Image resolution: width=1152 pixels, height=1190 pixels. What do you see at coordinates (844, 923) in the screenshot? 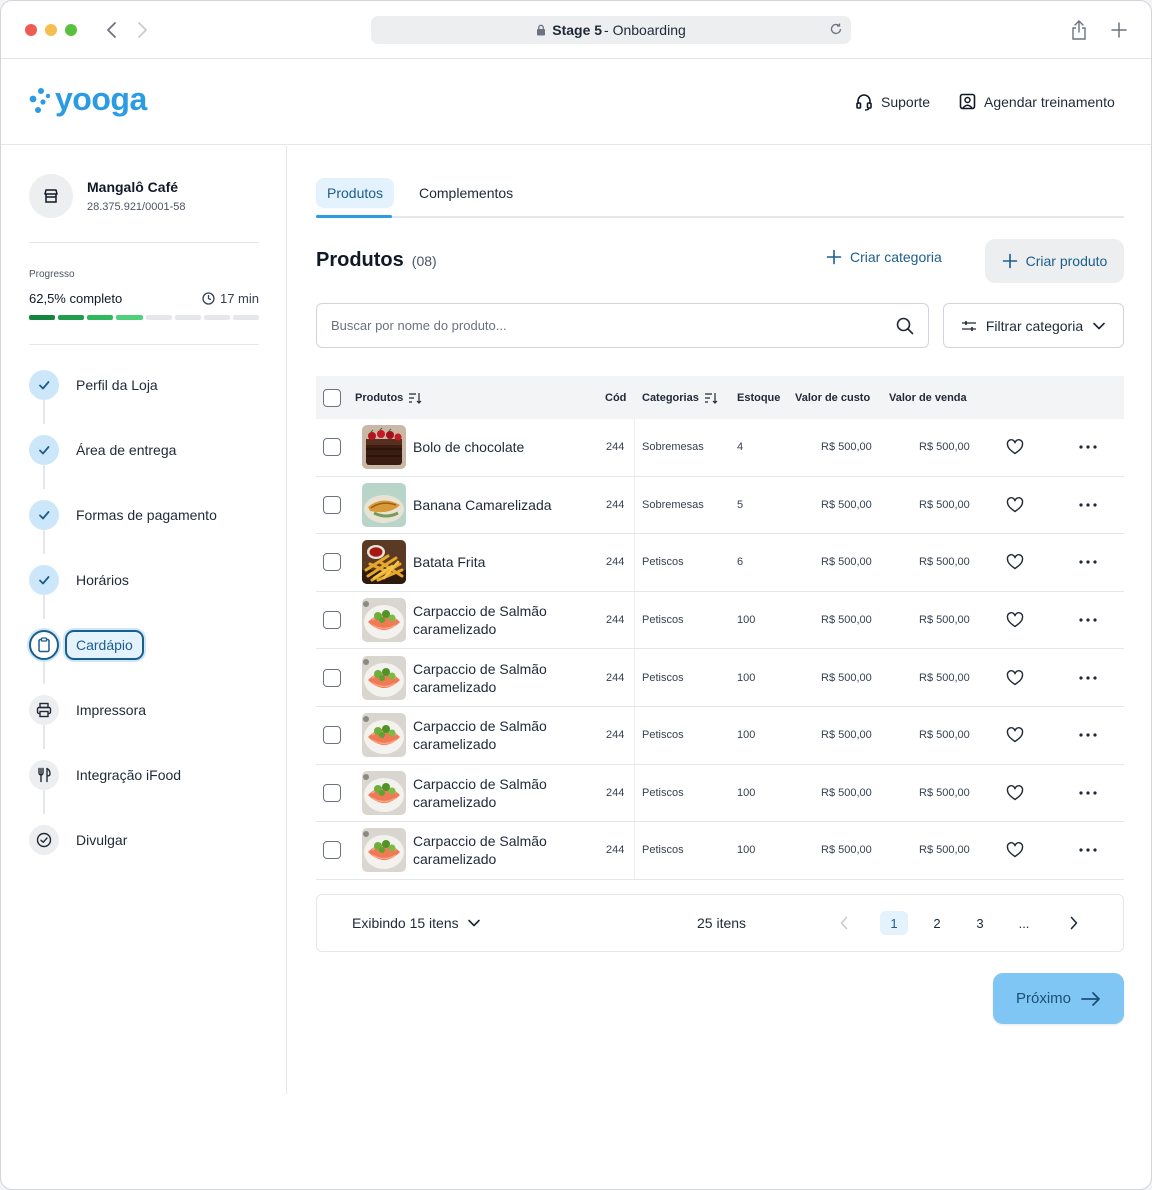
I see `previous-page-button` at bounding box center [844, 923].